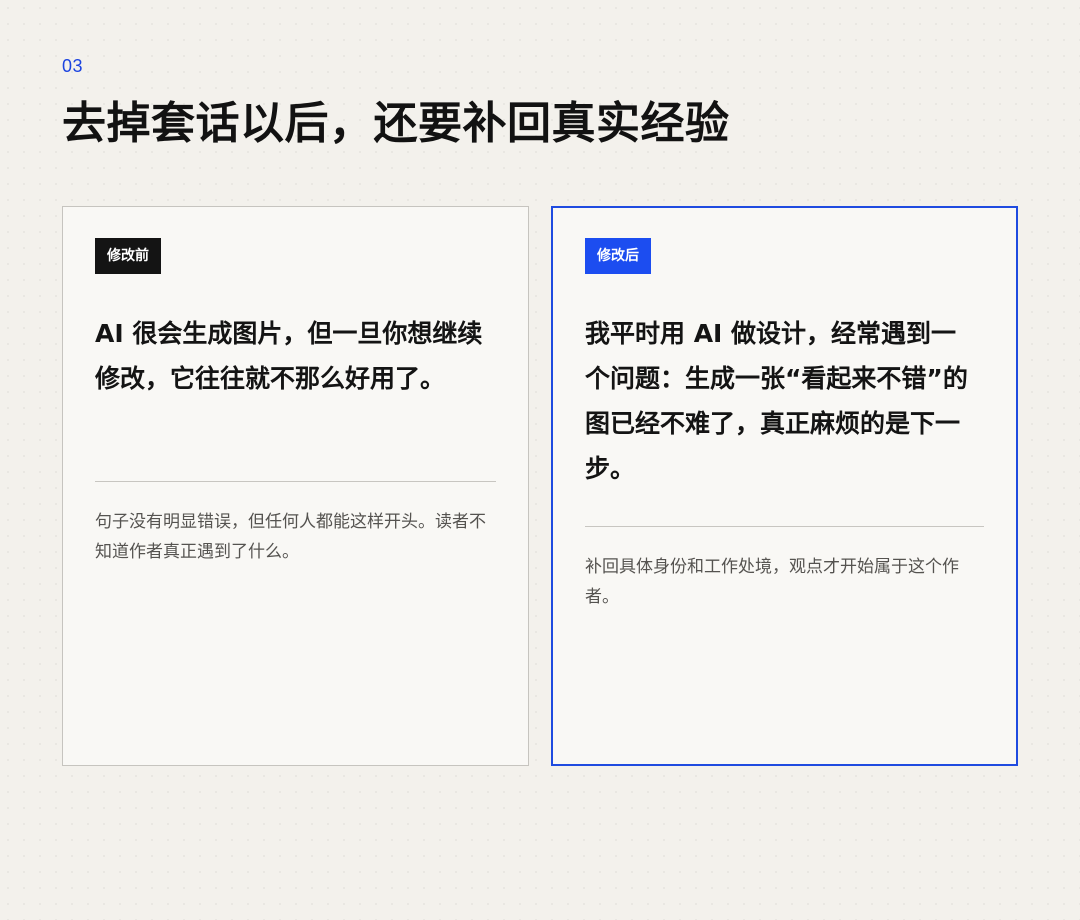 This screenshot has height=920, width=1080. What do you see at coordinates (290, 537) in the screenshot?
I see `before-note: 句子没有明显错误，但任何人都能这样开头。读者不知道作者真正遇到了什么。` at bounding box center [290, 537].